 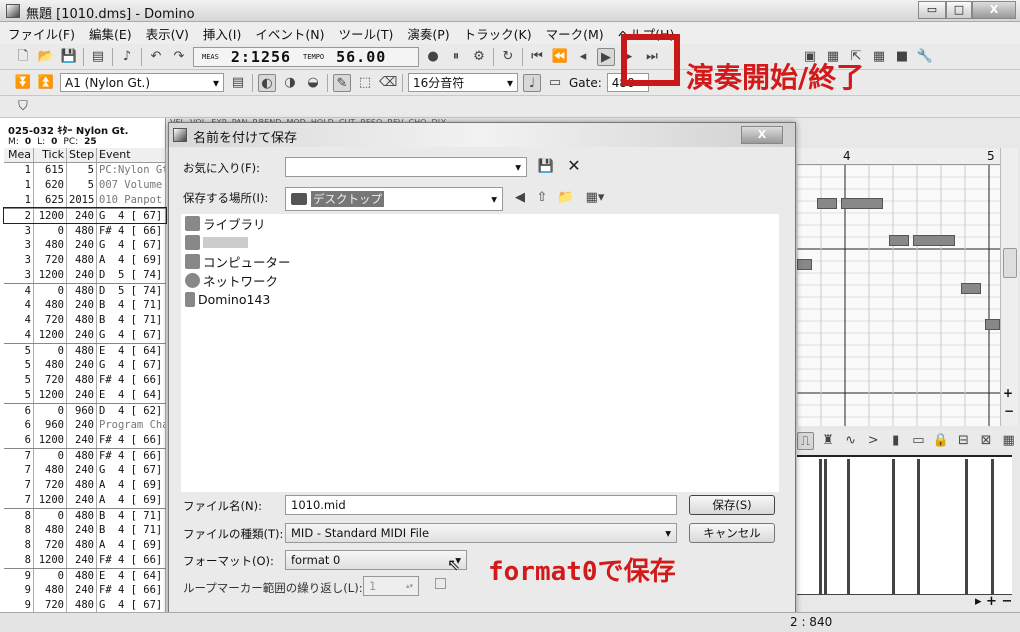 What do you see at coordinates (583, 57) in the screenshot?
I see `step-back-icon: ◂` at bounding box center [583, 57].